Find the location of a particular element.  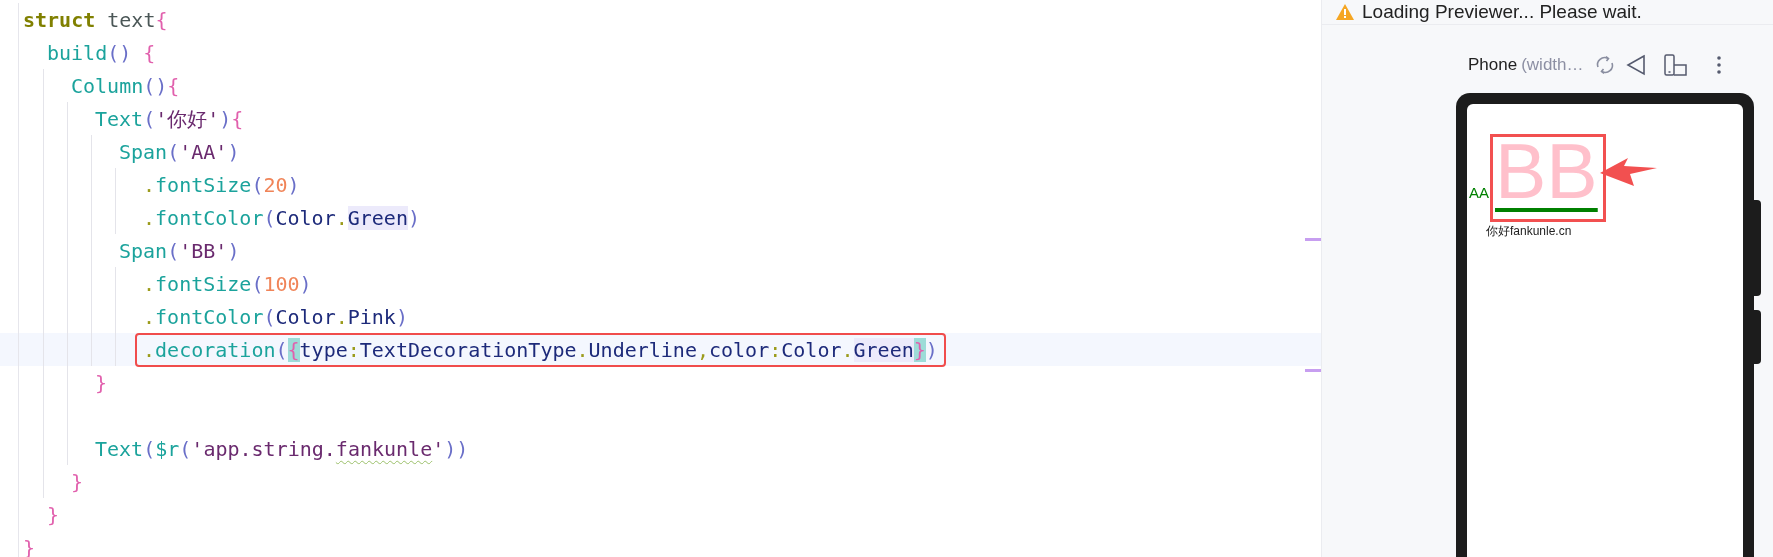

code-line: build() { is located at coordinates (101, 53).